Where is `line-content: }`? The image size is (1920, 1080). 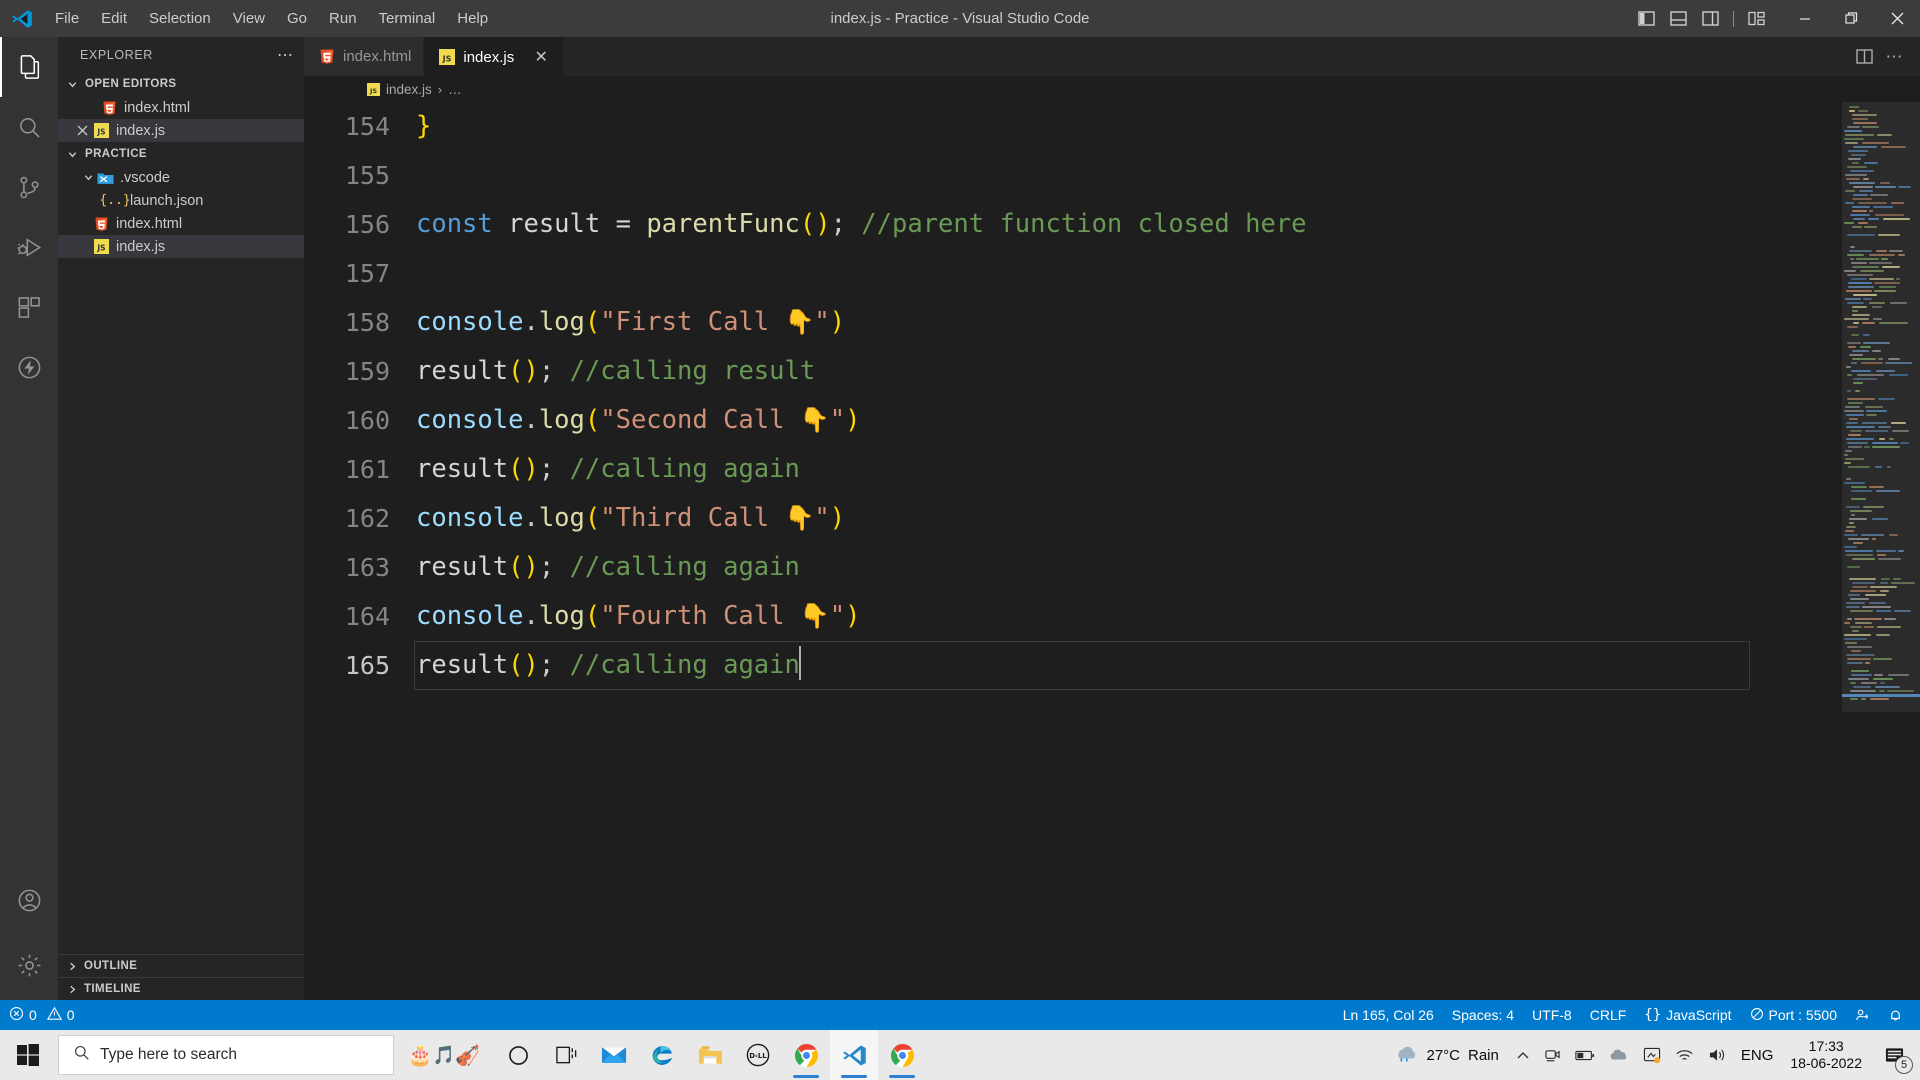 line-content: } is located at coordinates (1122, 126).